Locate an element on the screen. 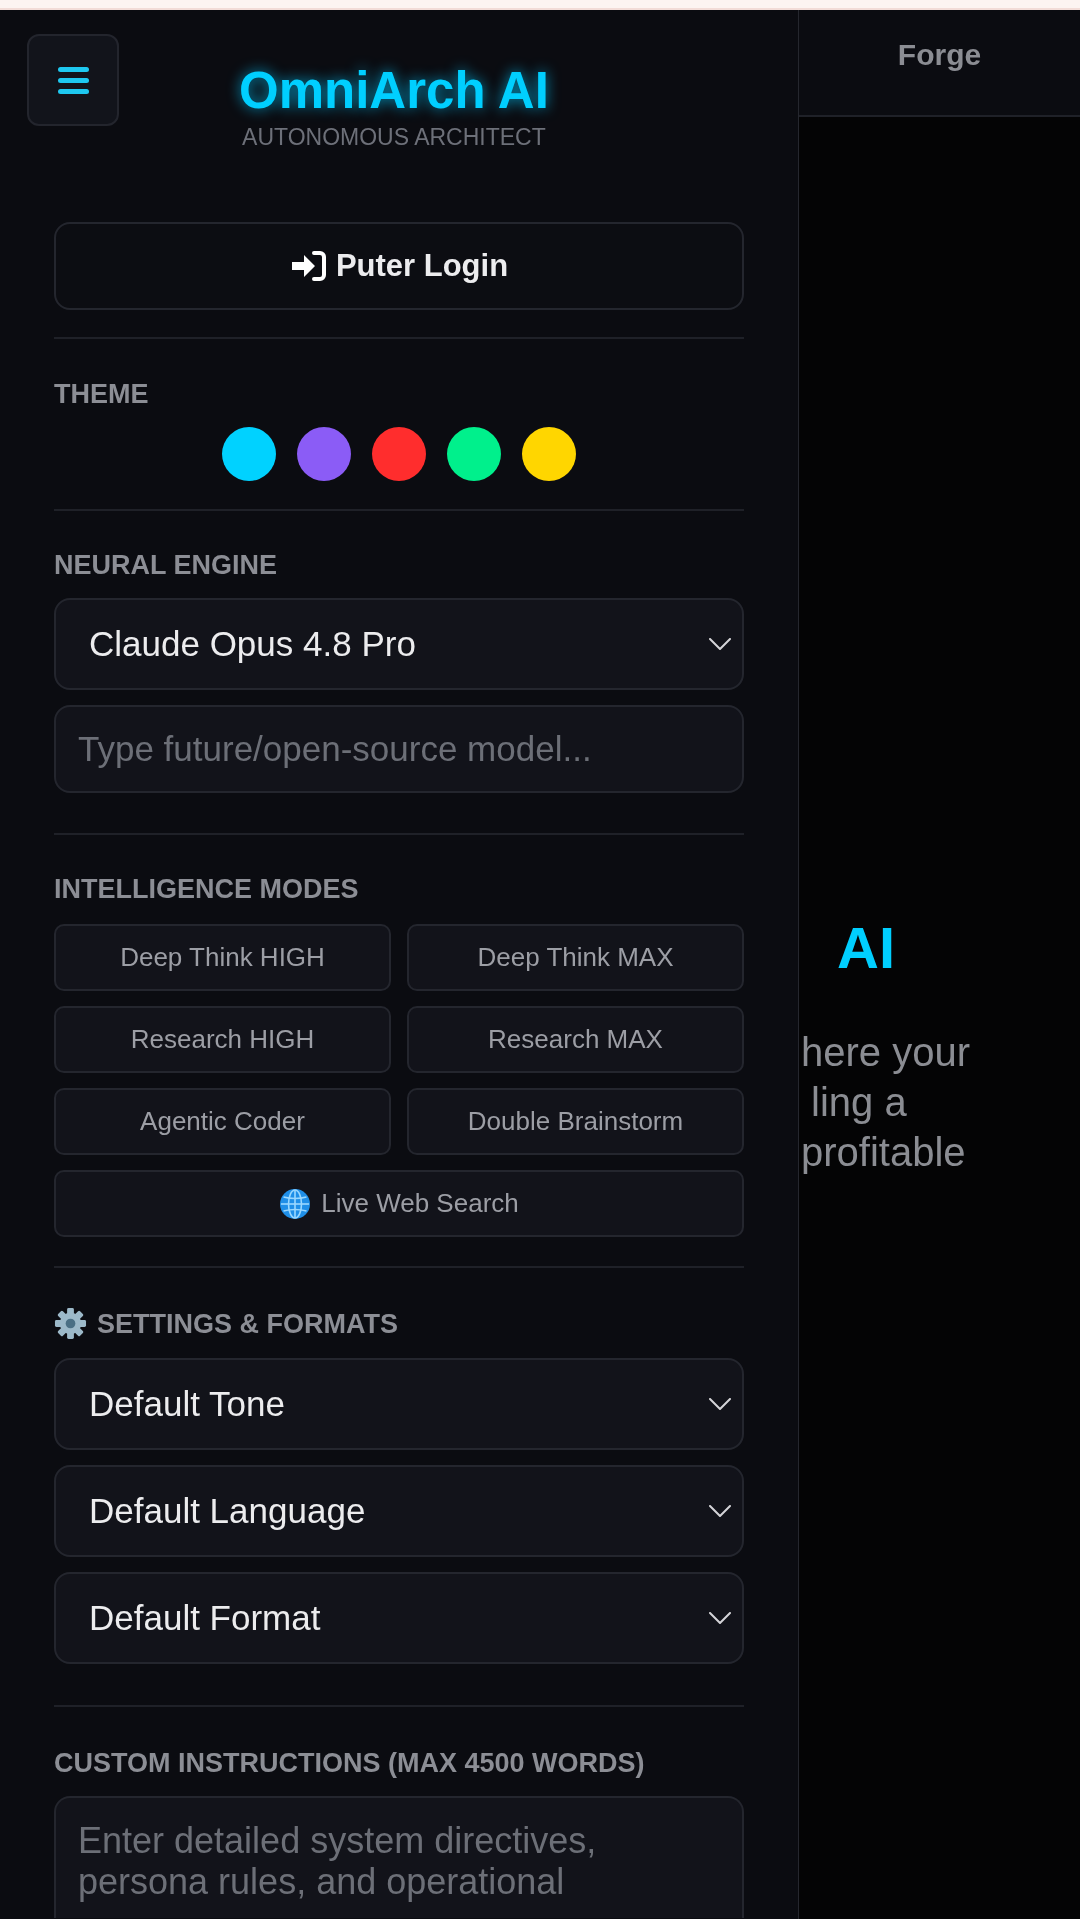 The height and width of the screenshot is (1919, 1080). menu-button is located at coordinates (73, 80).